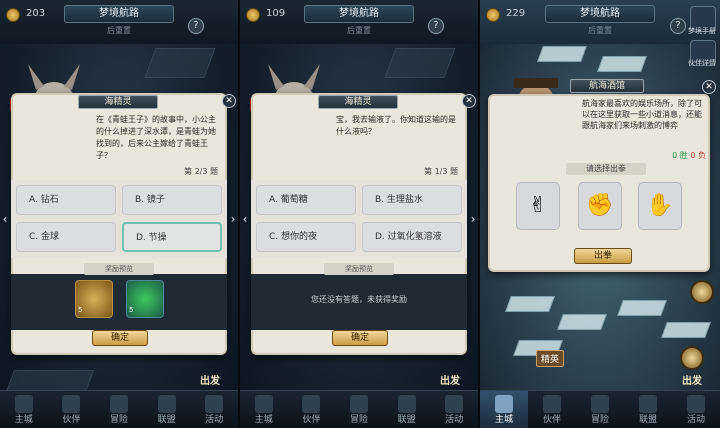 The image size is (720, 428). What do you see at coordinates (607, 86) in the screenshot?
I see `dialog-title: 航海酒馆` at bounding box center [607, 86].